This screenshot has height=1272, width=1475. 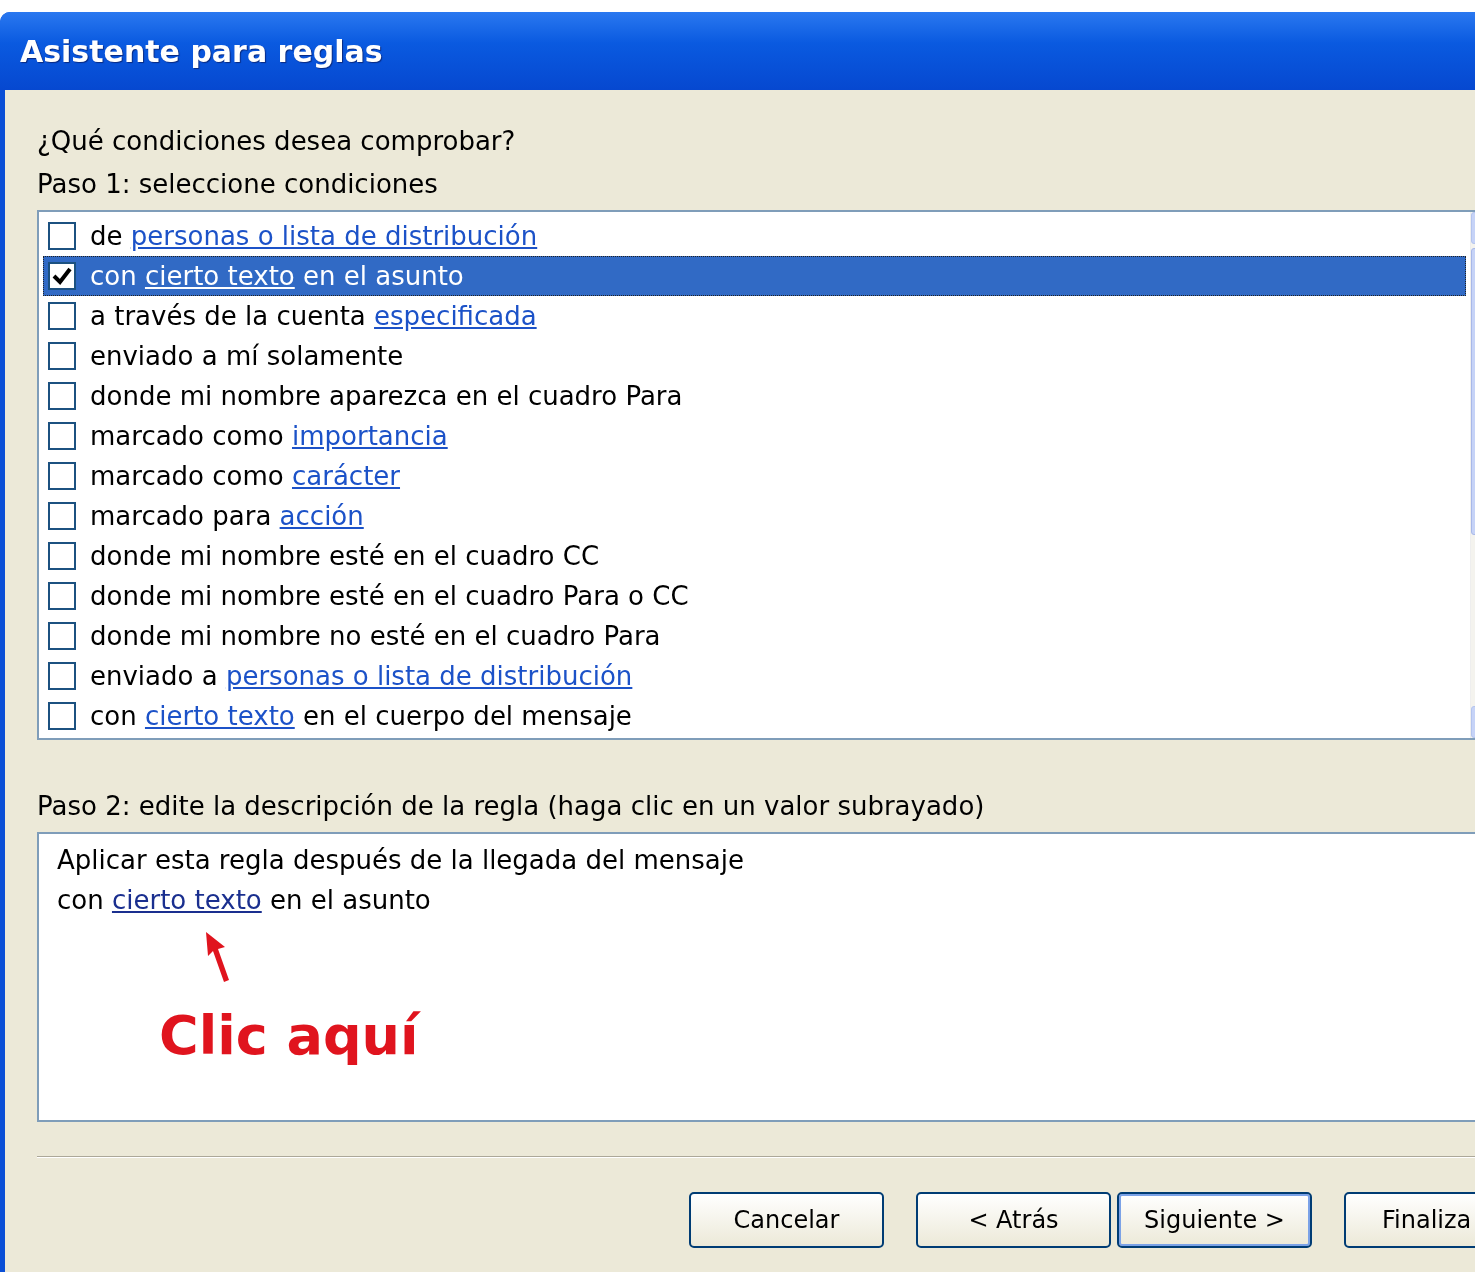 What do you see at coordinates (345, 556) in the screenshot?
I see `condition-text: donde mi nombre esté en el cuadro CC` at bounding box center [345, 556].